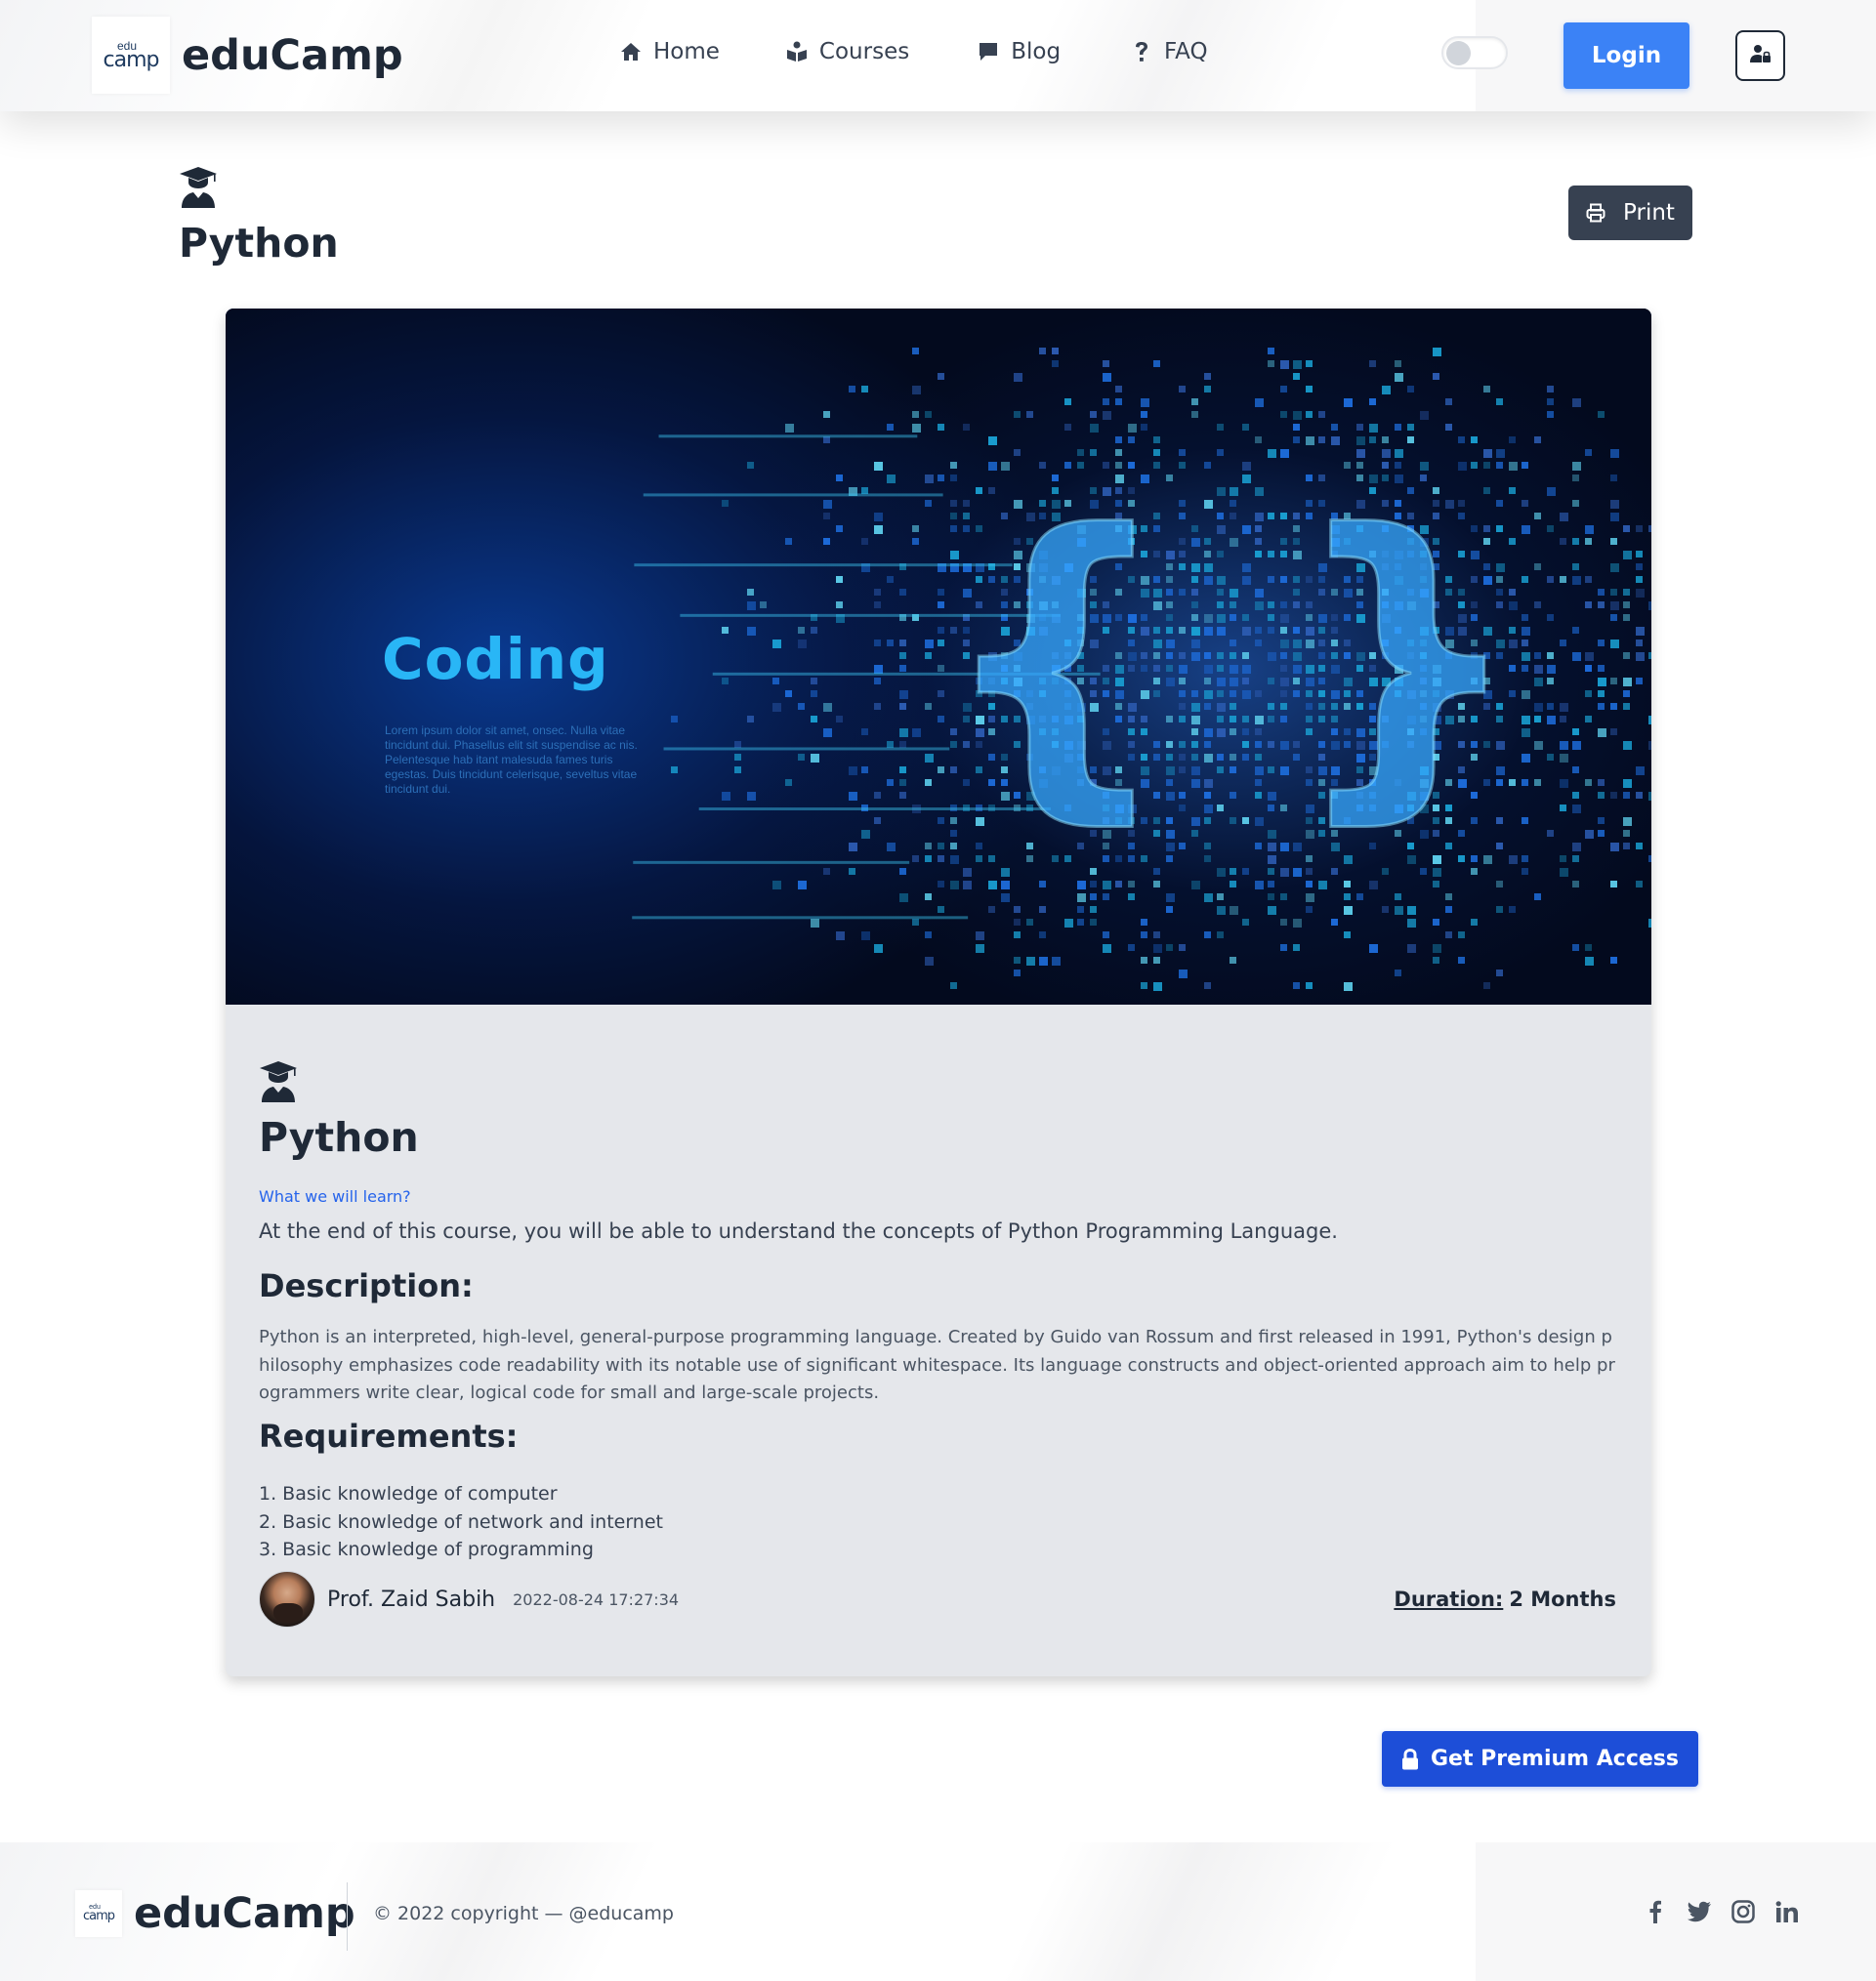  What do you see at coordinates (1700, 1911) in the screenshot?
I see `twitter-icon` at bounding box center [1700, 1911].